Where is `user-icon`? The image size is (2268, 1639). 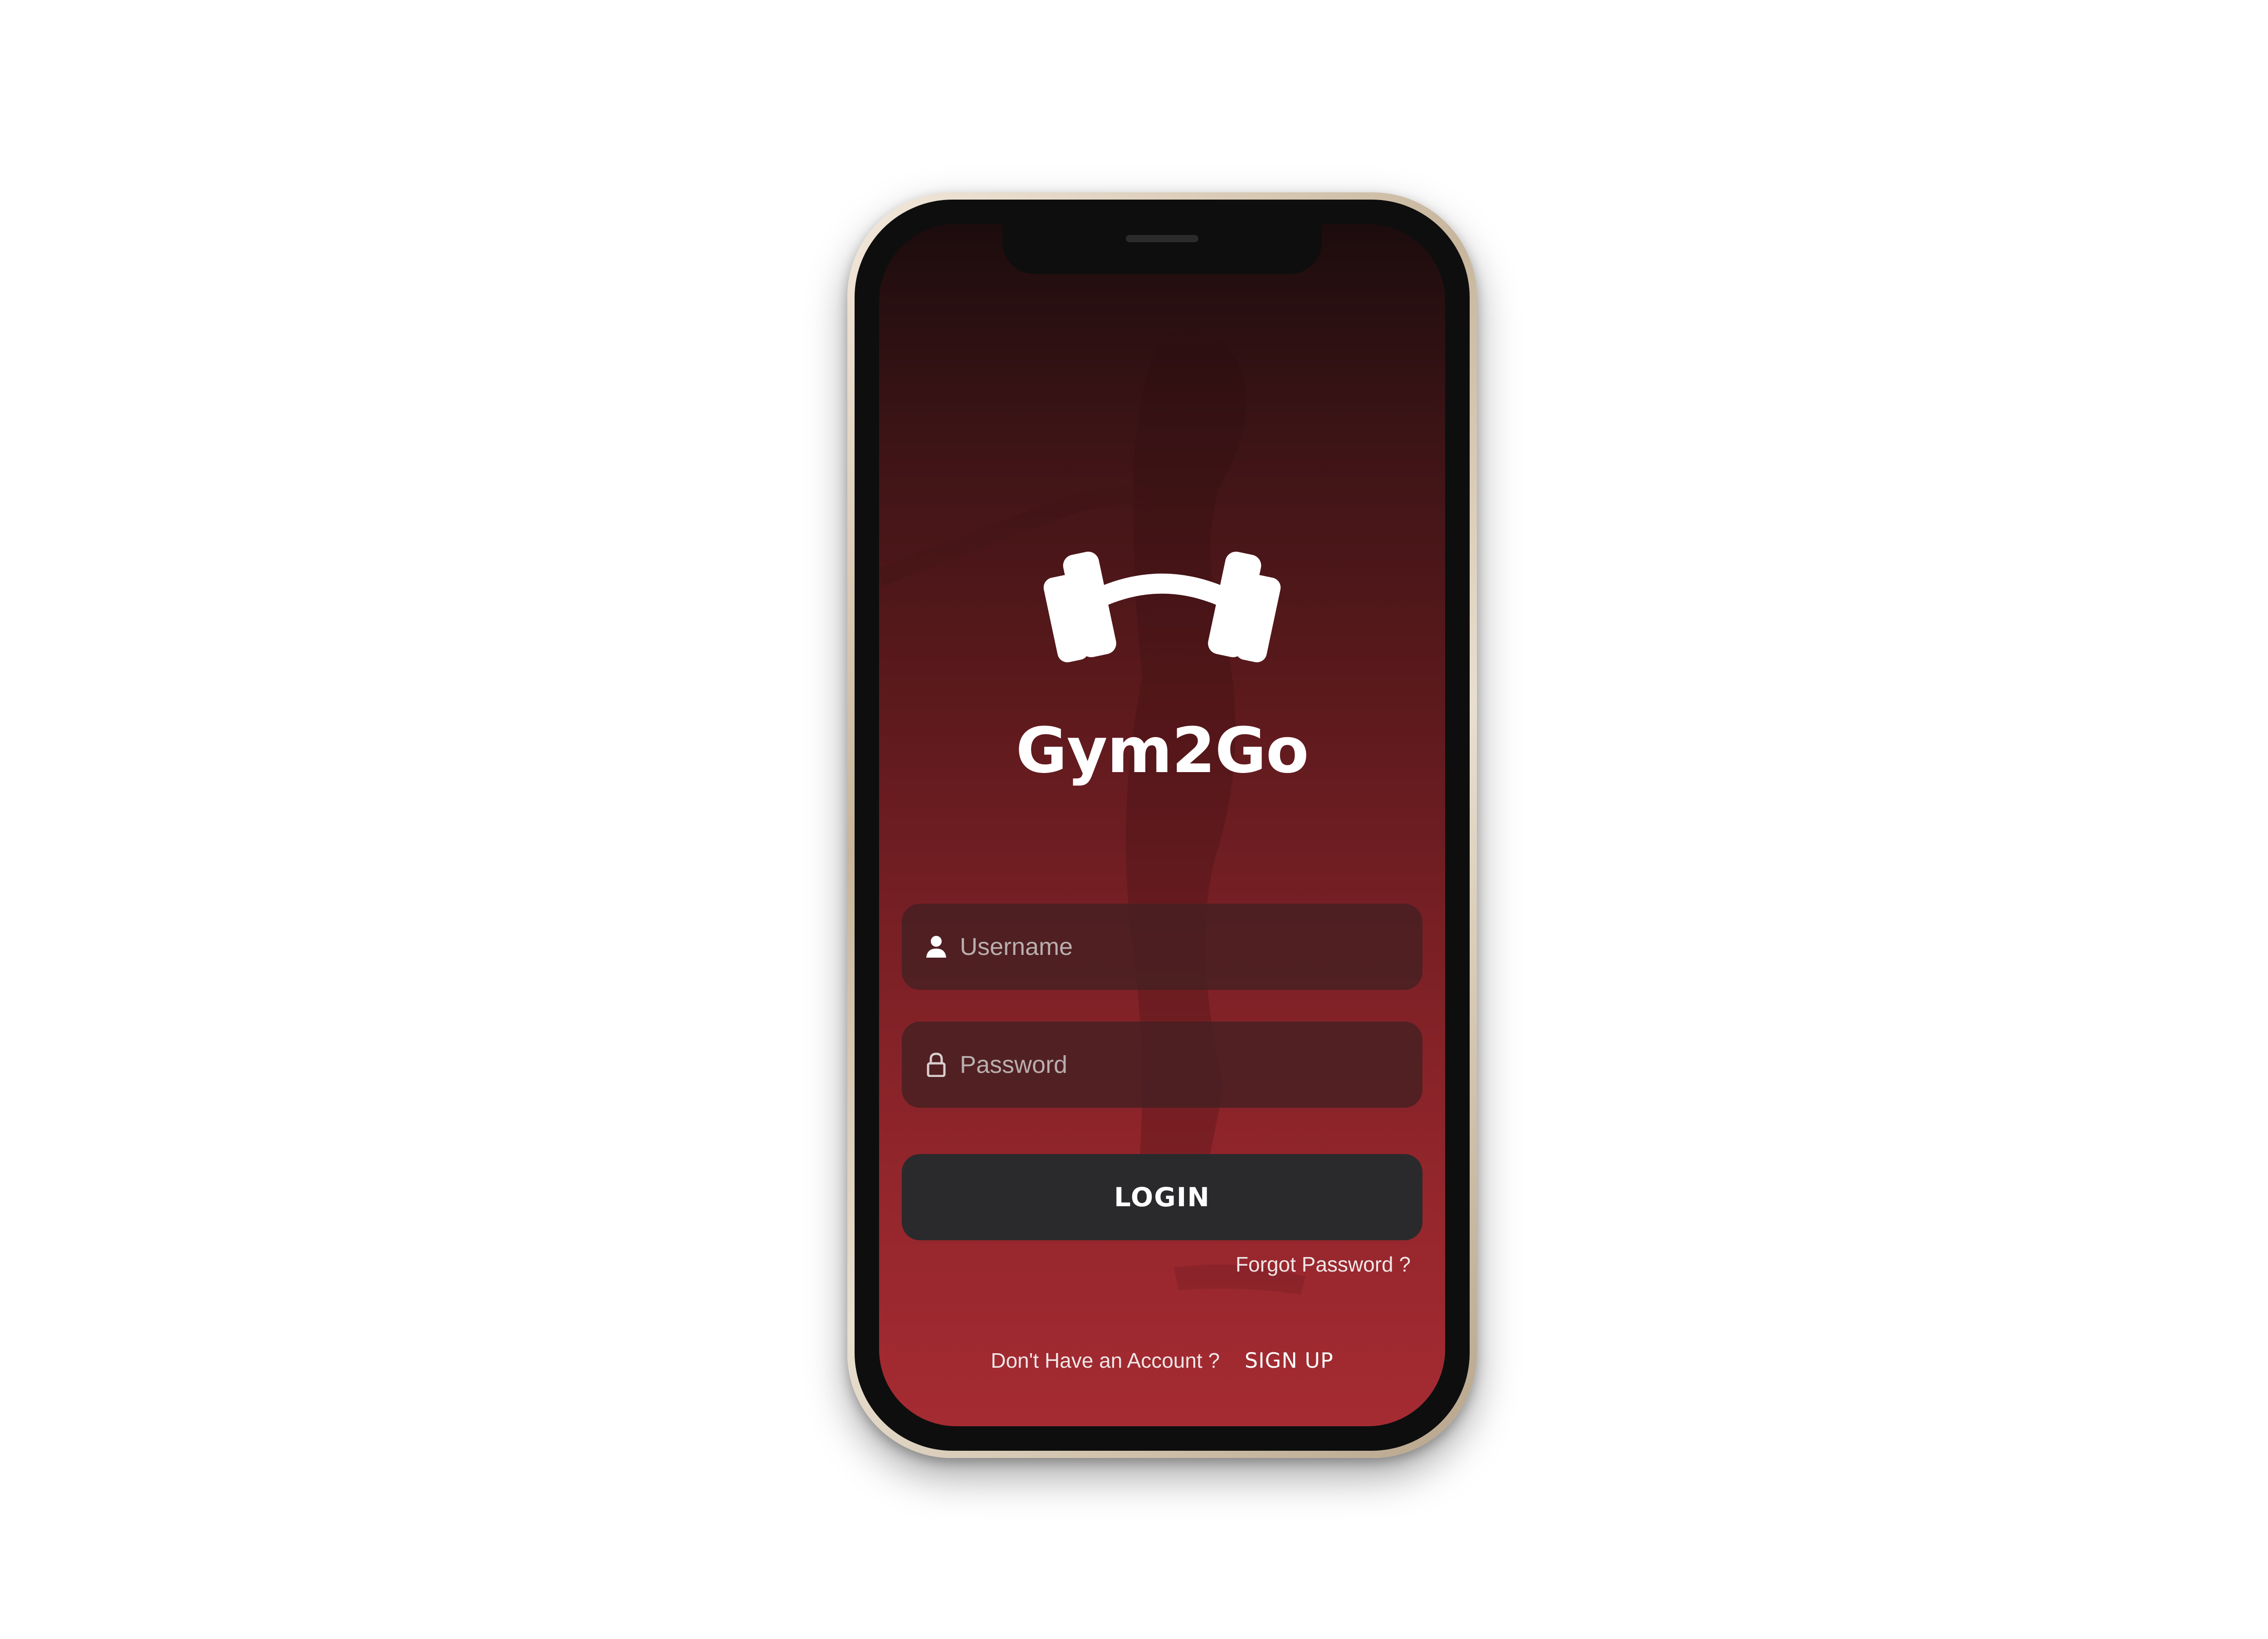 user-icon is located at coordinates (937, 947).